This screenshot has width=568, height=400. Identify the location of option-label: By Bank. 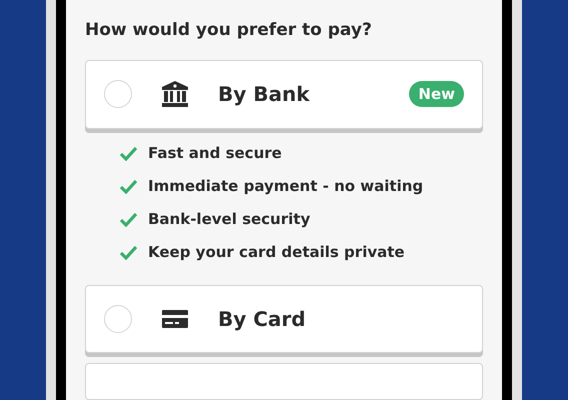
(264, 94).